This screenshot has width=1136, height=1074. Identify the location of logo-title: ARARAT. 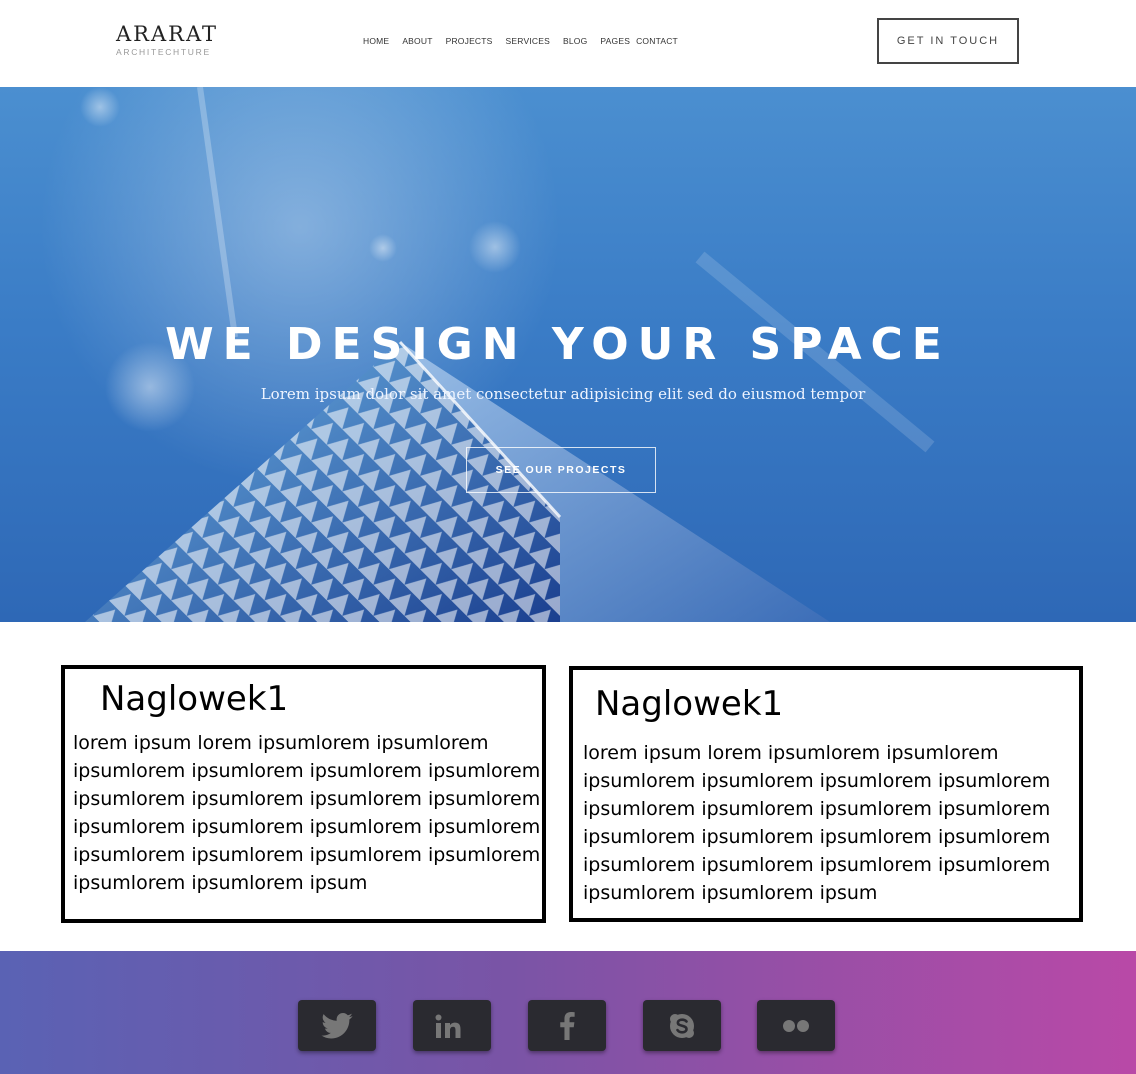
(167, 34).